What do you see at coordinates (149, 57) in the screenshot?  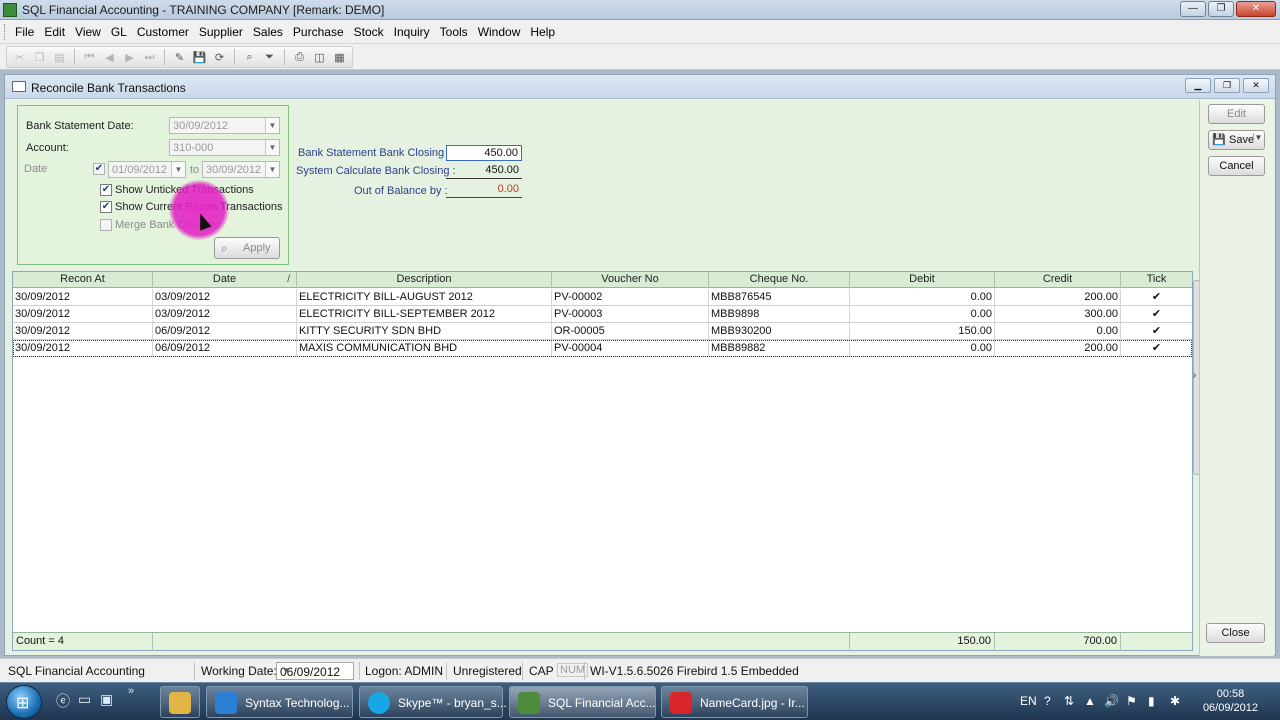 I see `last-record-icon: ⏭` at bounding box center [149, 57].